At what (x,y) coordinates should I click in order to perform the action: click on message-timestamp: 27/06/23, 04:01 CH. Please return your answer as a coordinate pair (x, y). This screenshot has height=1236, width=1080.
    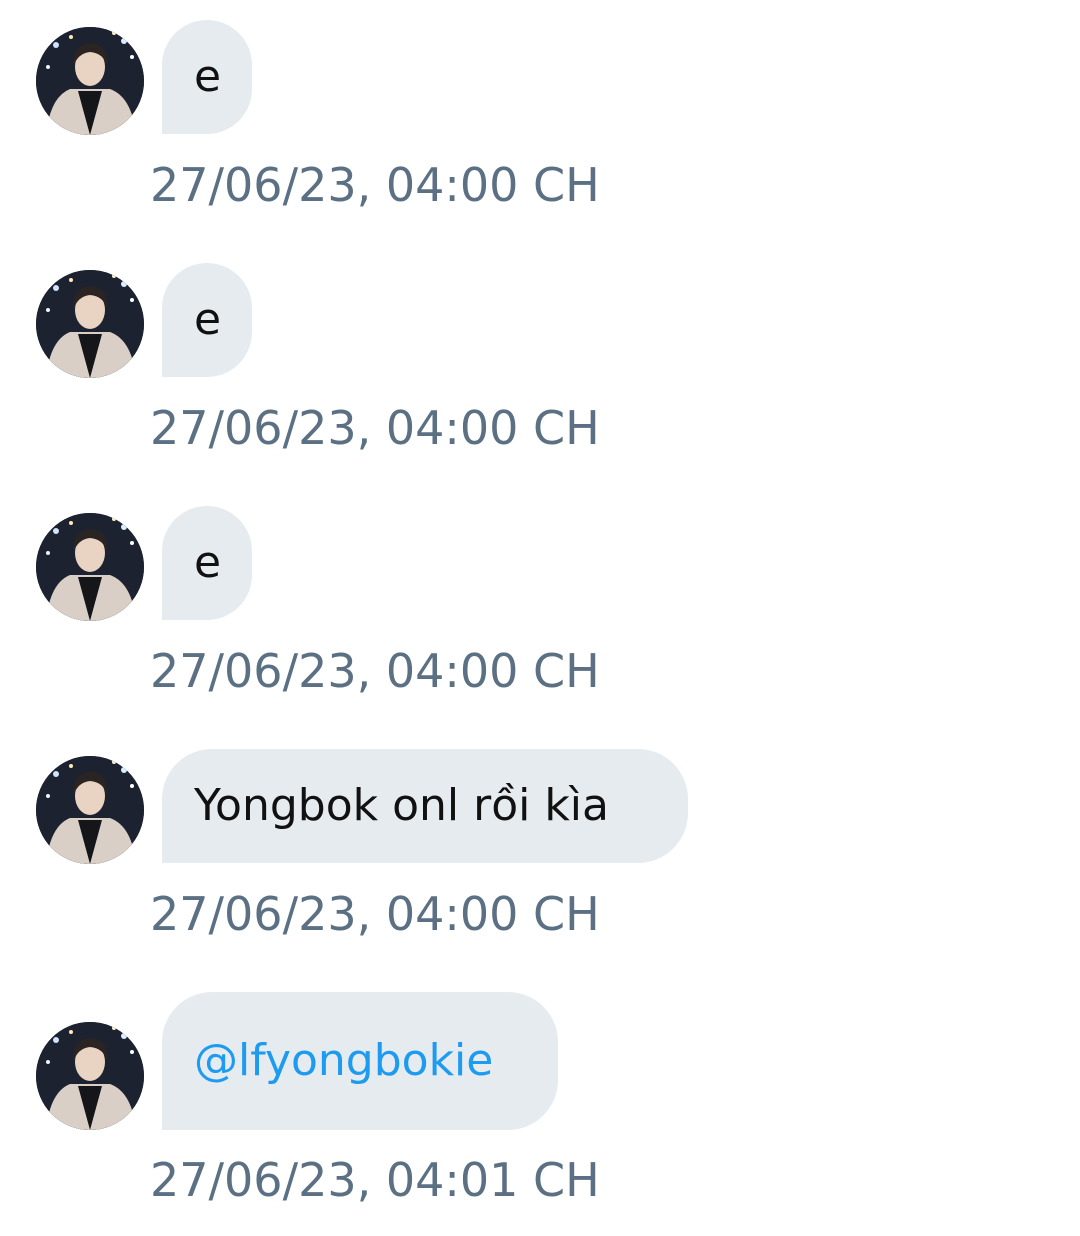
    Looking at the image, I should click on (375, 1180).